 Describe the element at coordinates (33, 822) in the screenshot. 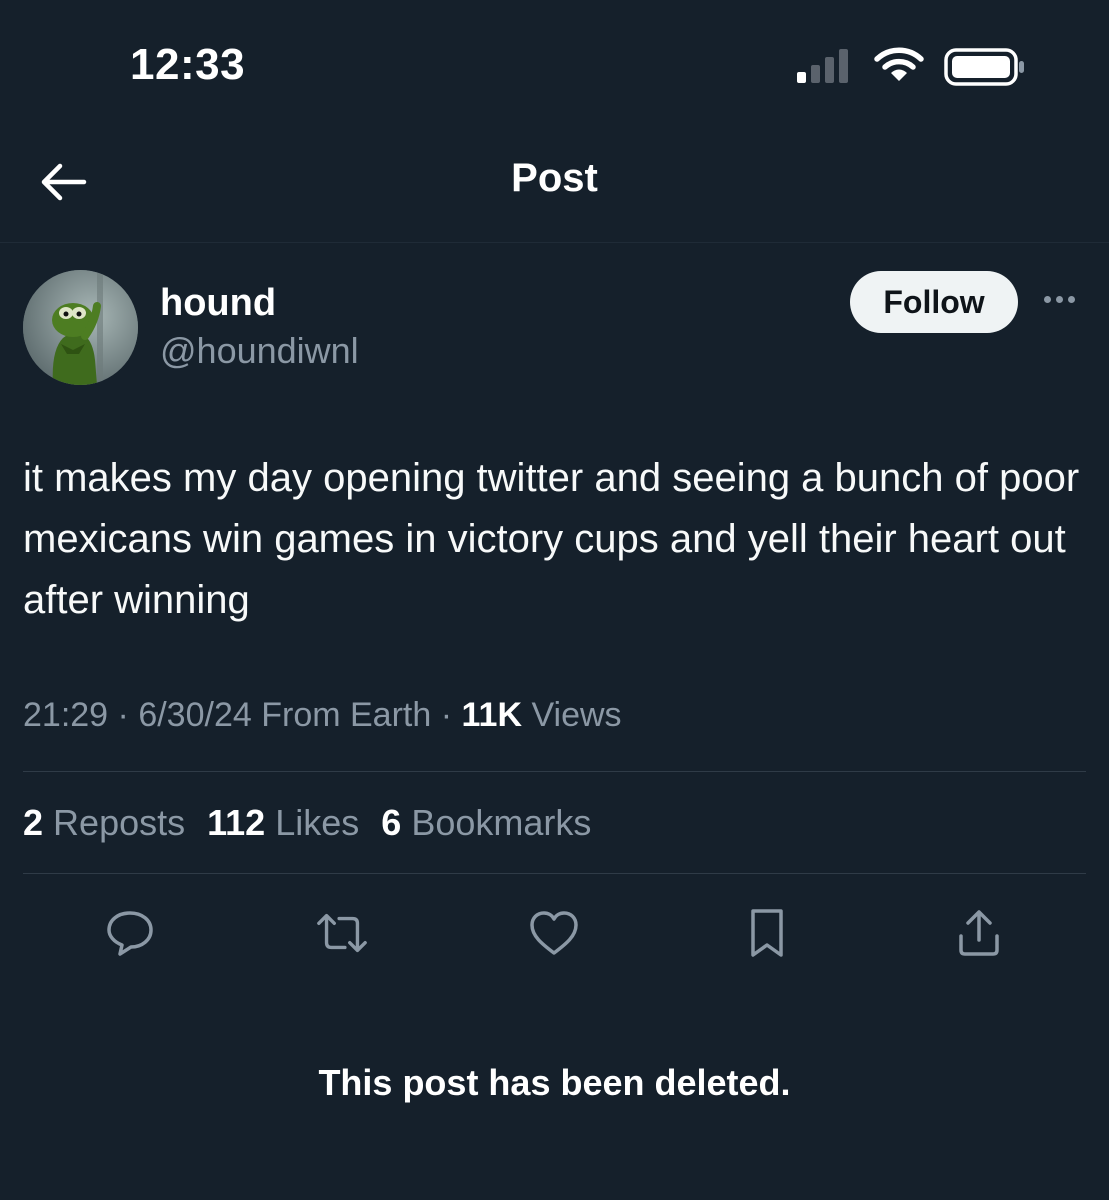

I see `reposts-count: 2` at that location.